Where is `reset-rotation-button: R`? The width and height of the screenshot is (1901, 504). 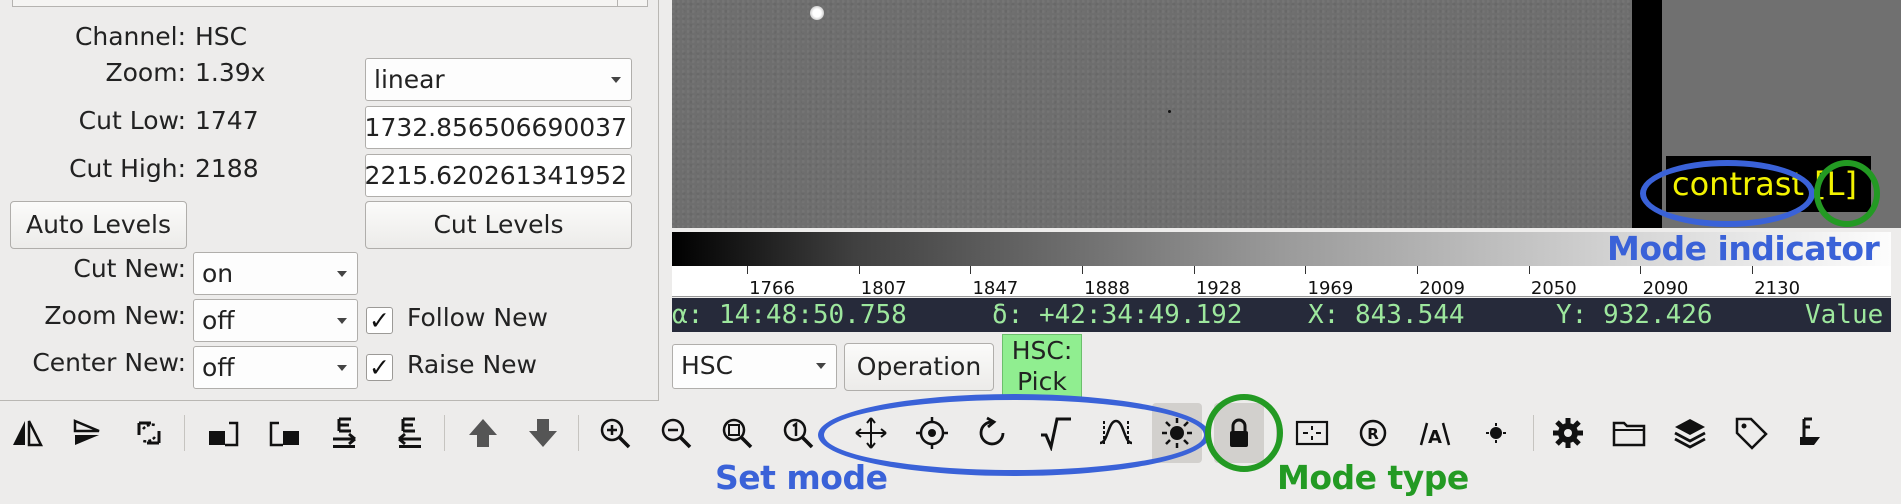 reset-rotation-button: R is located at coordinates (1373, 433).